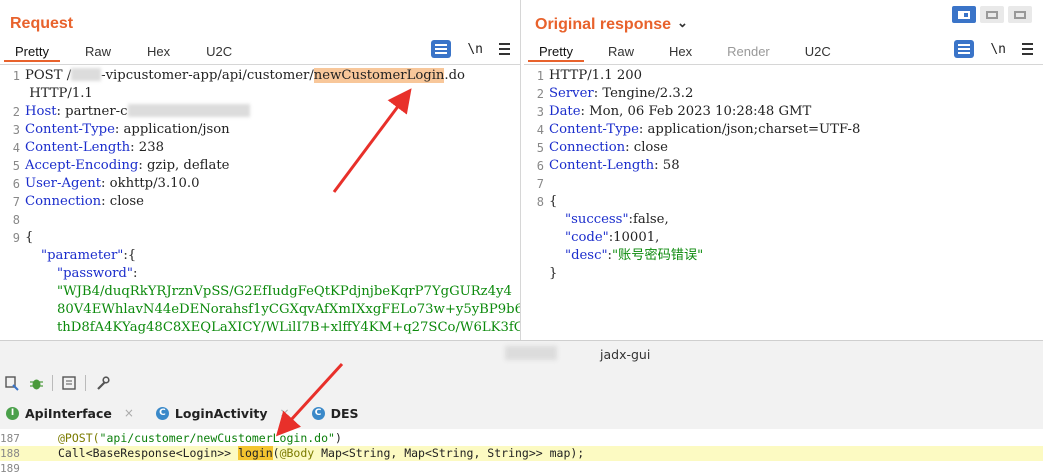 This screenshot has width=1043, height=476. Describe the element at coordinates (379, 75) in the screenshot. I see `highlighted-endpoint: newCustomerLogin` at that location.